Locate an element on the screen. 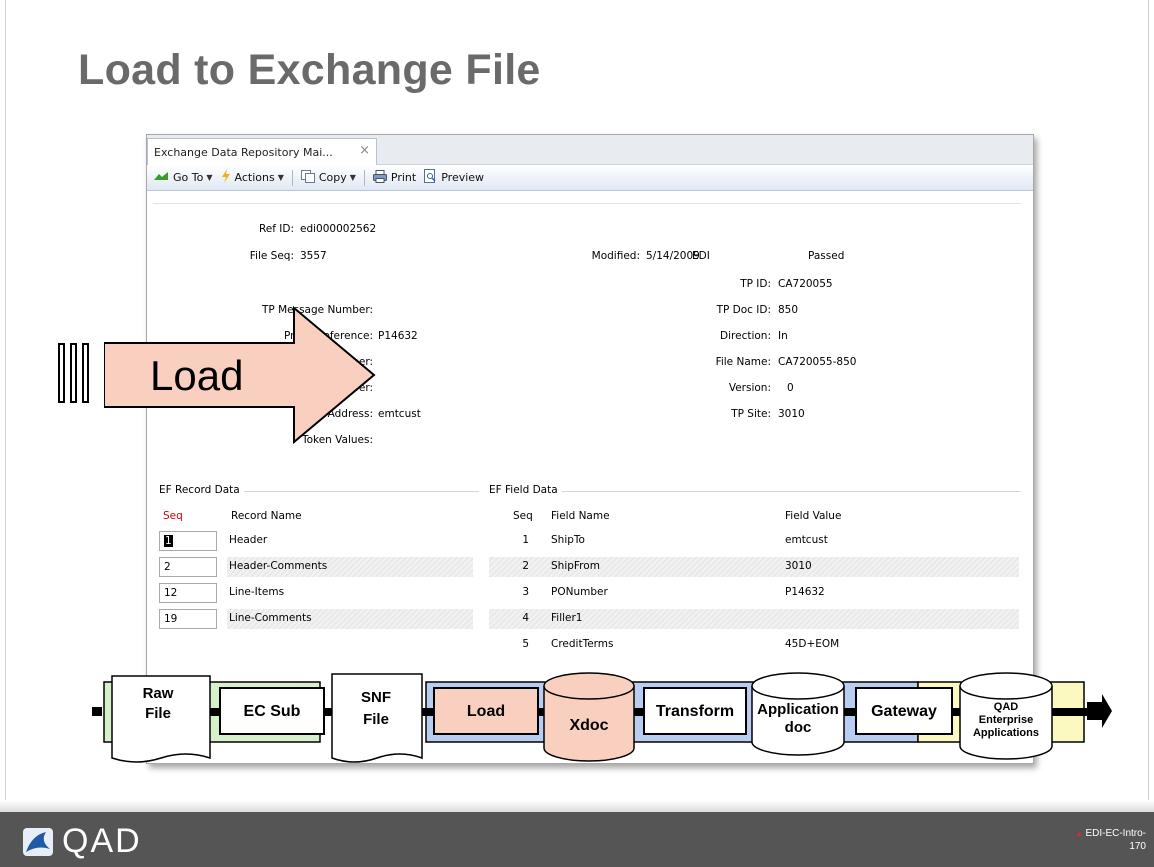  chevron-down-icon: ▼ is located at coordinates (280, 177).